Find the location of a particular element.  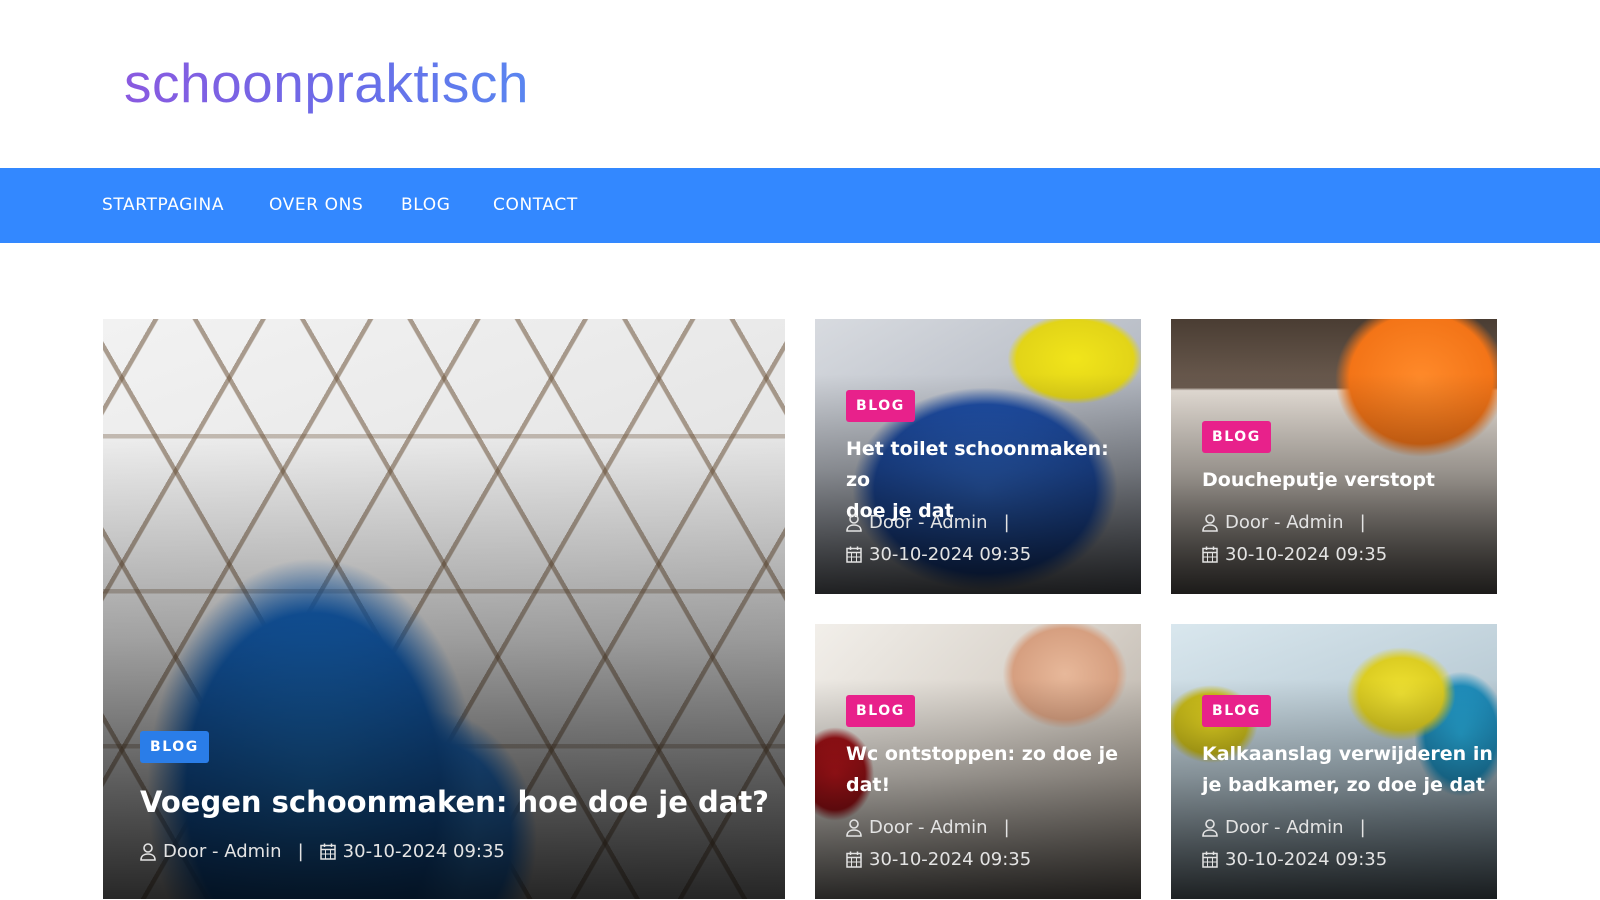

post-title: Doucheputje verstopt is located at coordinates (1347, 480).